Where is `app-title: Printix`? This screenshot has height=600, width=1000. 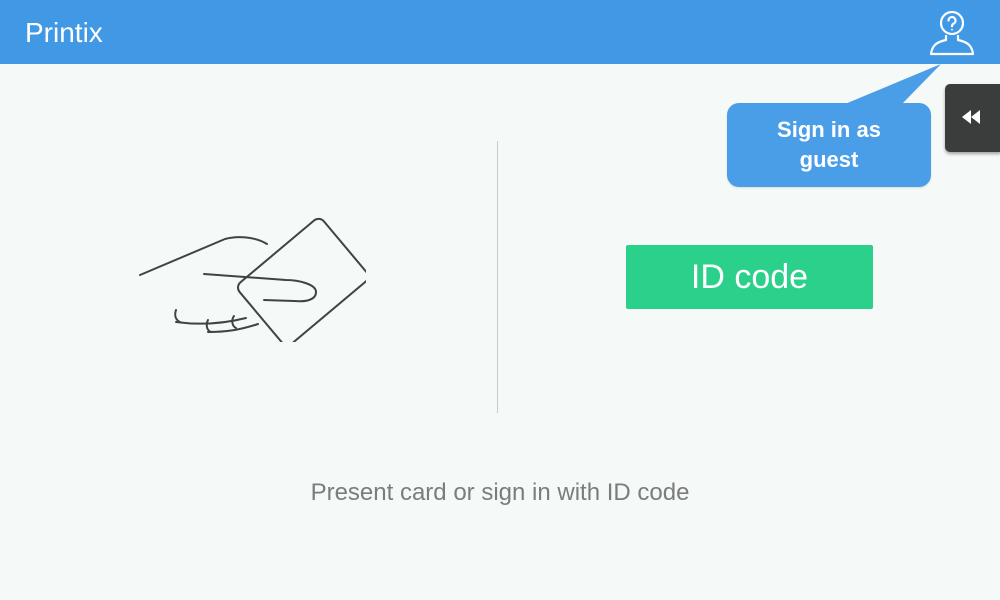 app-title: Printix is located at coordinates (64, 32).